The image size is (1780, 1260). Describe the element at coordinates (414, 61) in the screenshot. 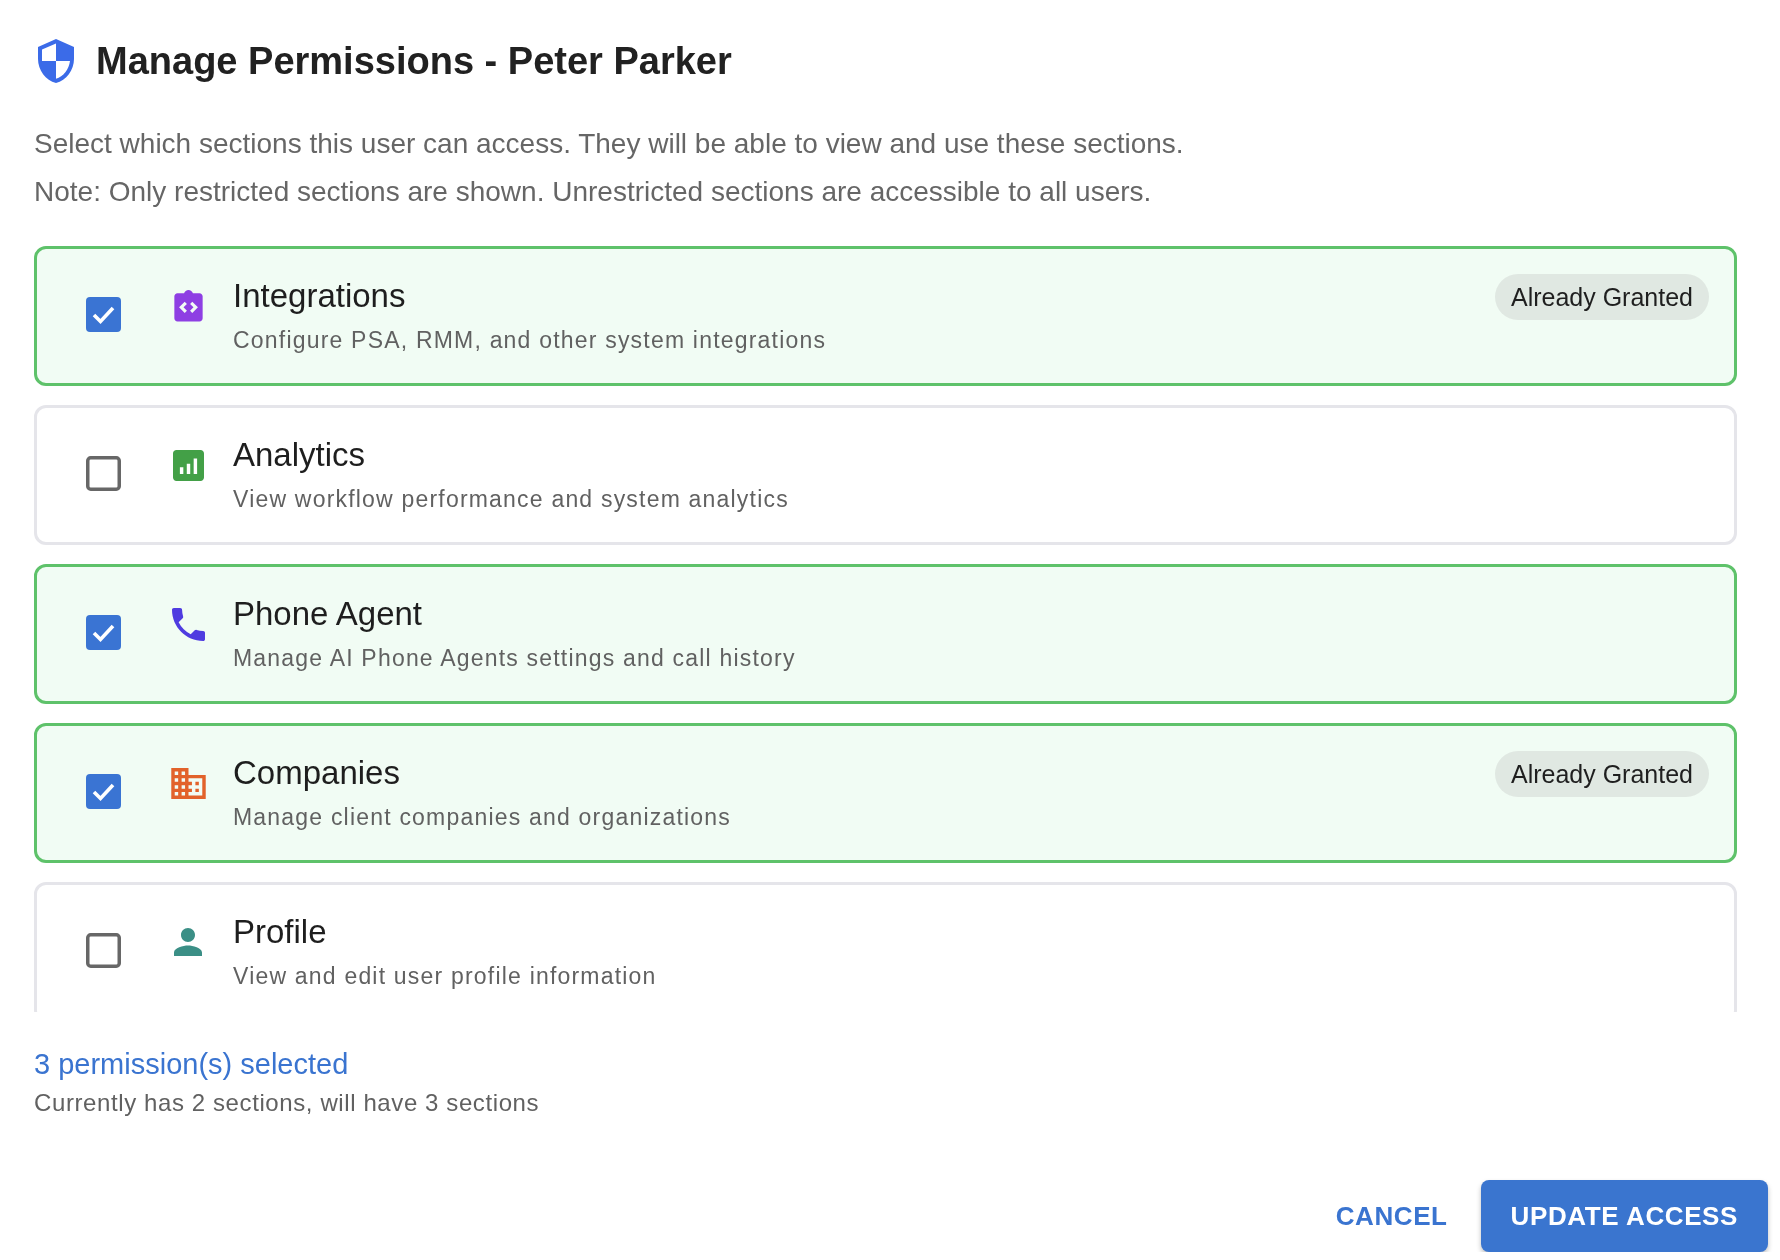

I see `dialog-title: Manage Permissions - Peter Parker` at that location.